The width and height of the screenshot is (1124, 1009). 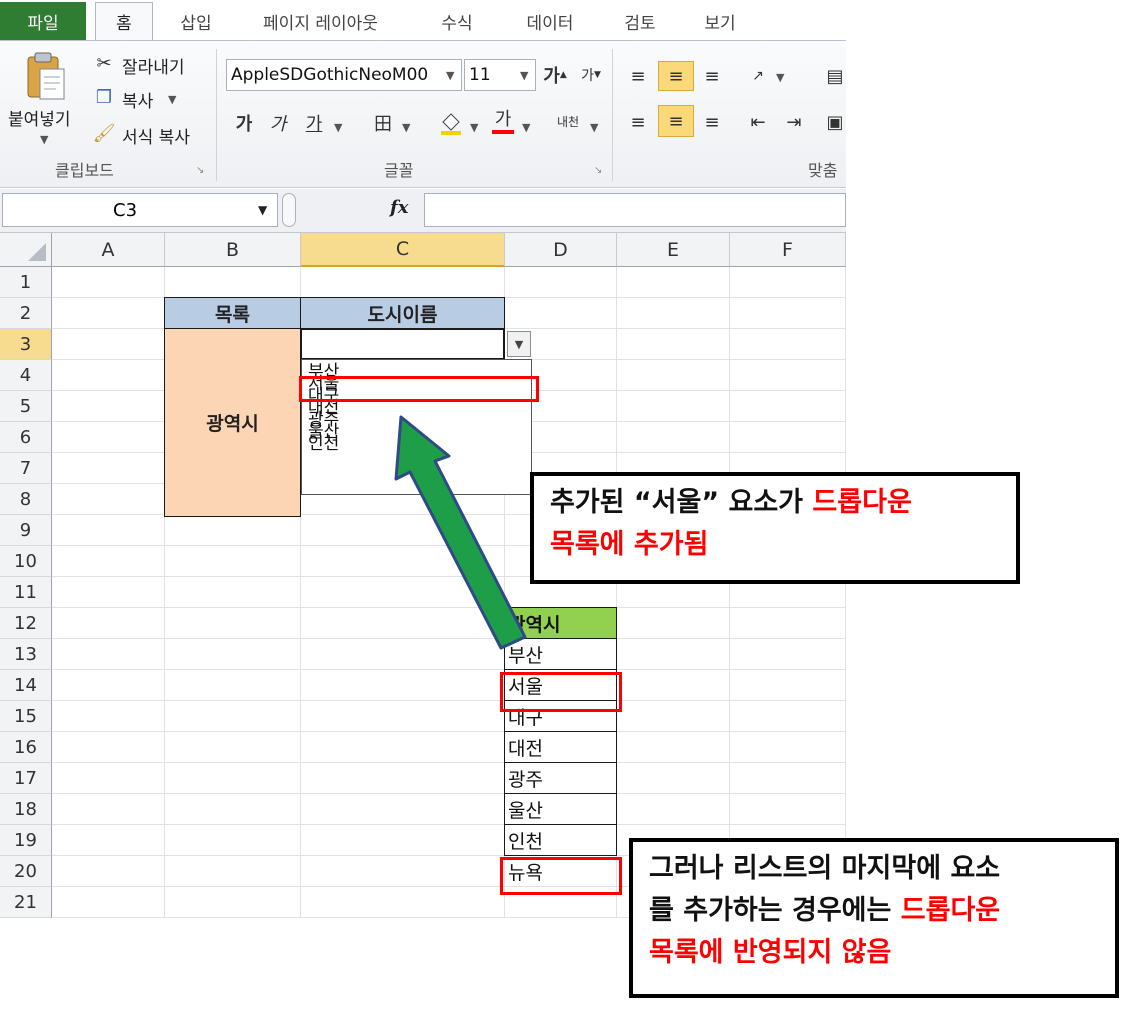 I want to click on orientation-dropdown-icon: ▼, so click(x=780, y=77).